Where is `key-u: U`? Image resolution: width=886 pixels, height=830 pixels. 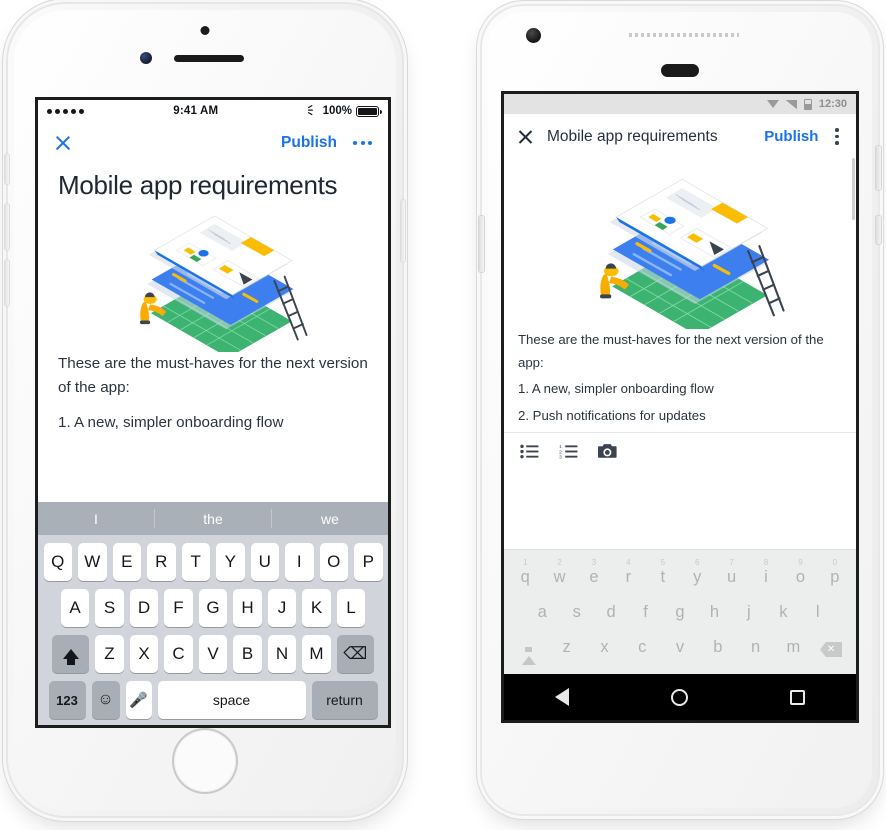
key-u: U is located at coordinates (264, 562).